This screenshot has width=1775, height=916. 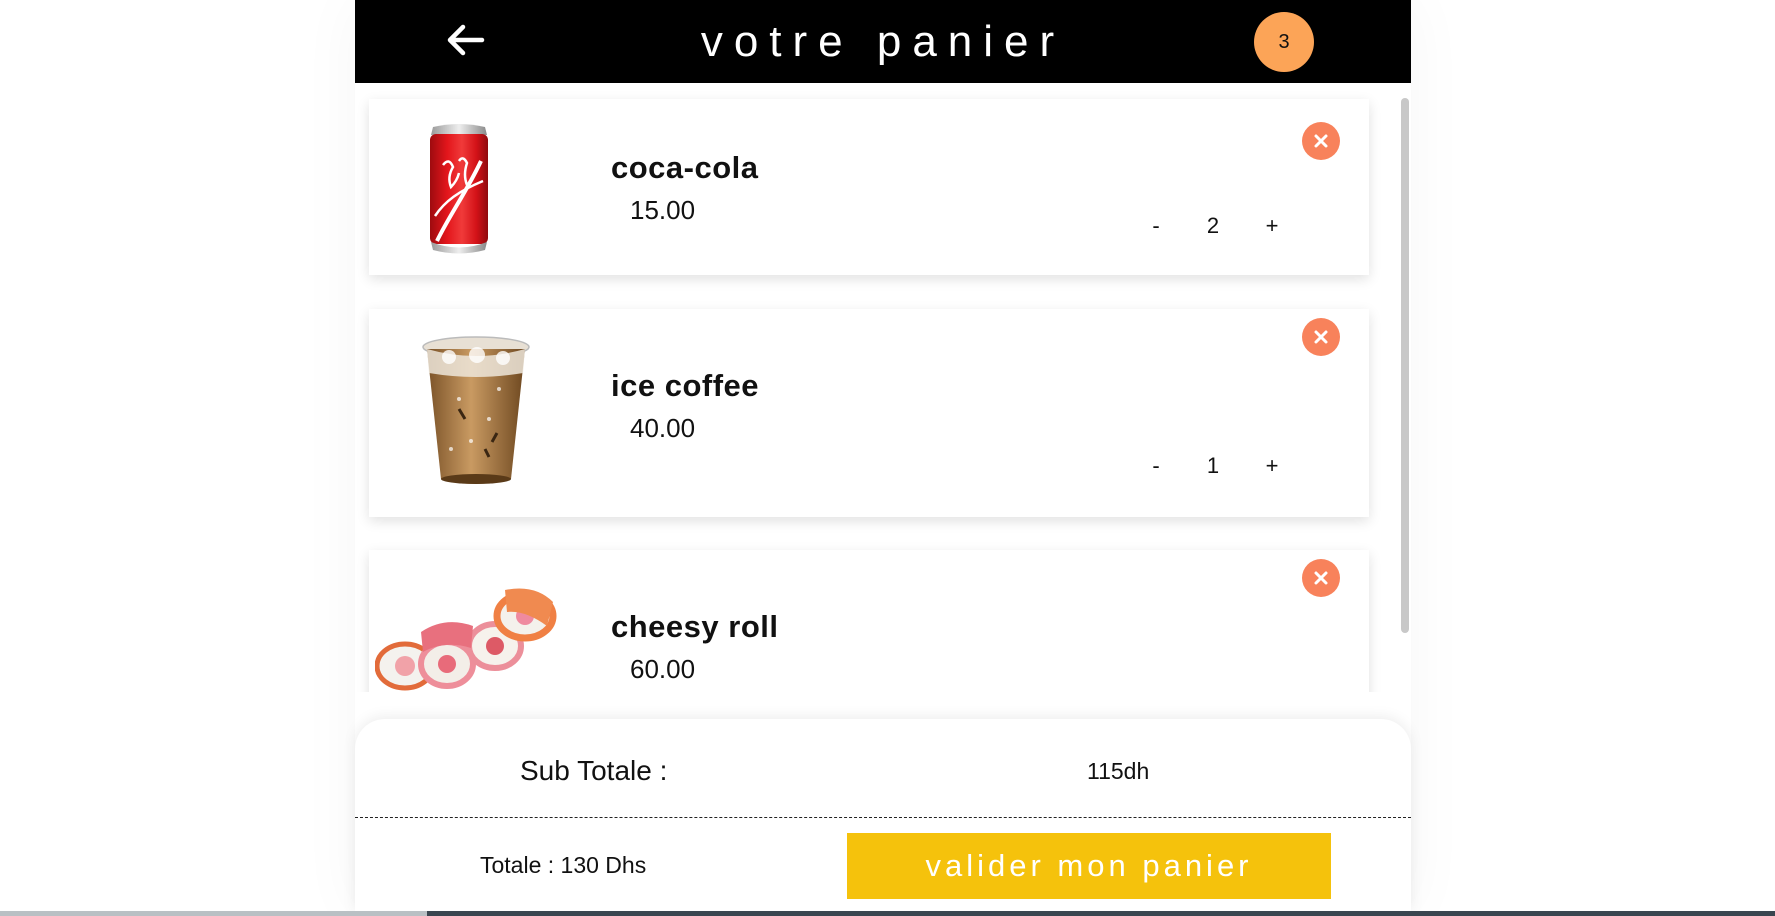 What do you see at coordinates (1213, 225) in the screenshot?
I see `quantity-value: 2` at bounding box center [1213, 225].